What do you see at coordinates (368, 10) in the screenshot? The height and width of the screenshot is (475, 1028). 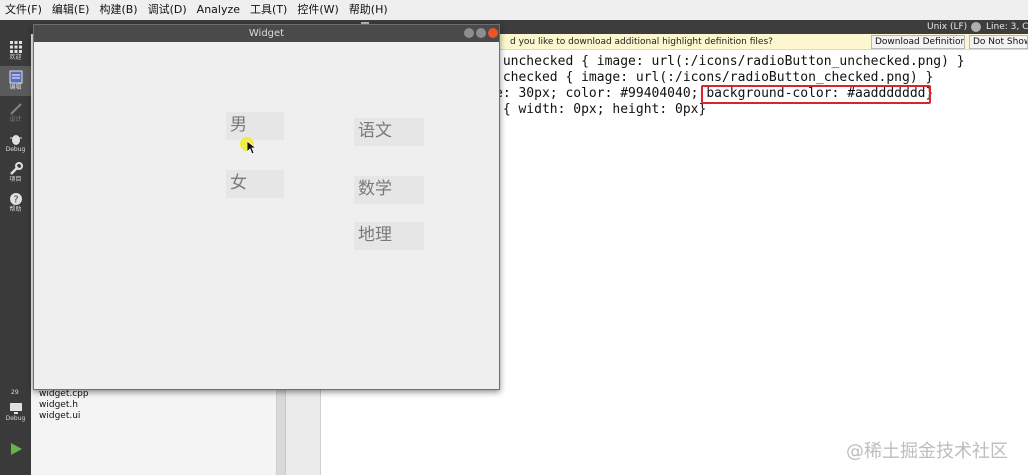 I see `menu-help: 帮助(H)` at bounding box center [368, 10].